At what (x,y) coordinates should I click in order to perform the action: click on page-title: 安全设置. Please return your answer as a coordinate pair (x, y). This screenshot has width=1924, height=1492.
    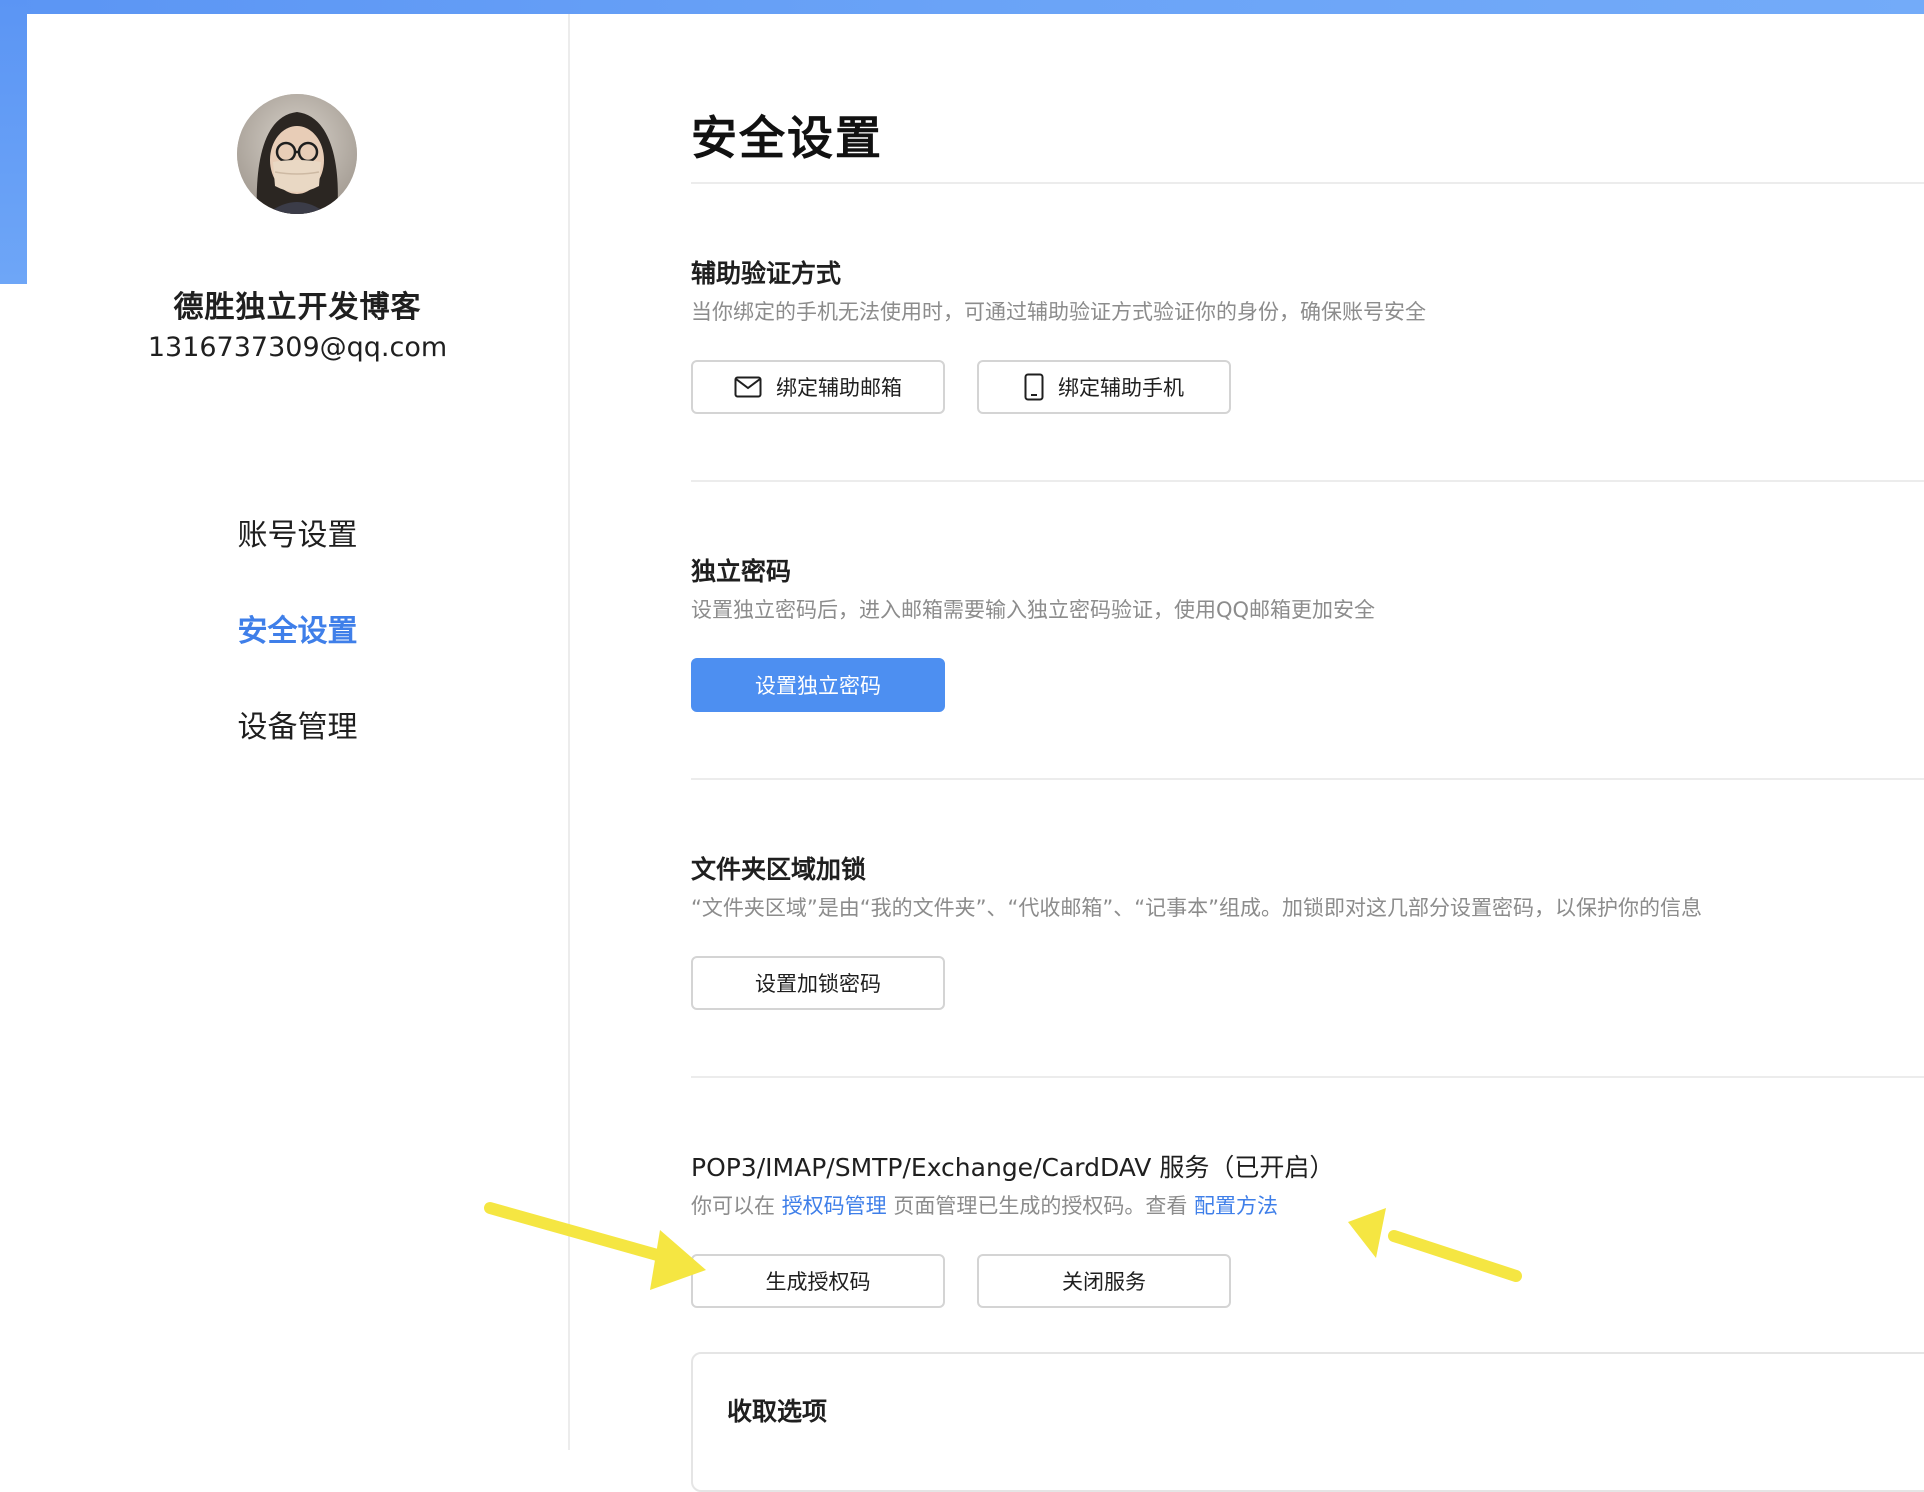
    Looking at the image, I should click on (787, 138).